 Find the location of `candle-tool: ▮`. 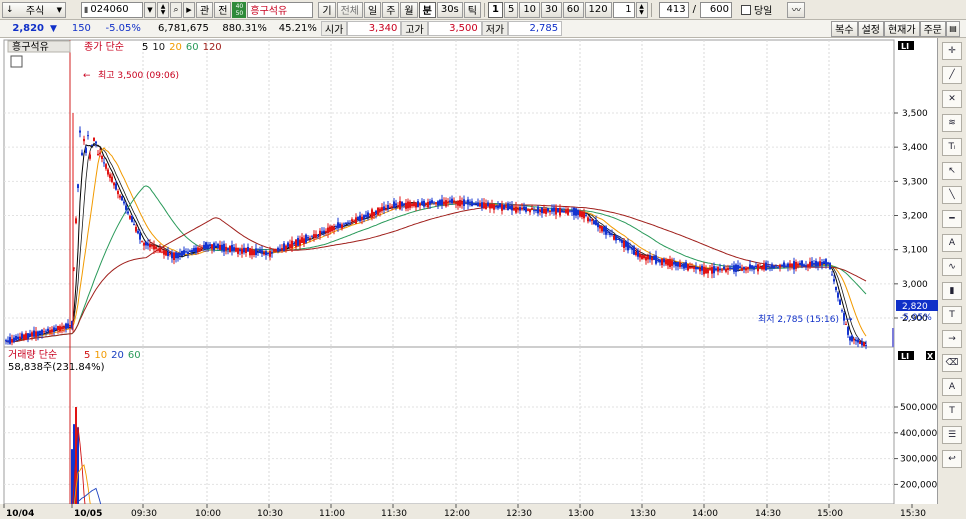

candle-tool: ▮ is located at coordinates (952, 291).